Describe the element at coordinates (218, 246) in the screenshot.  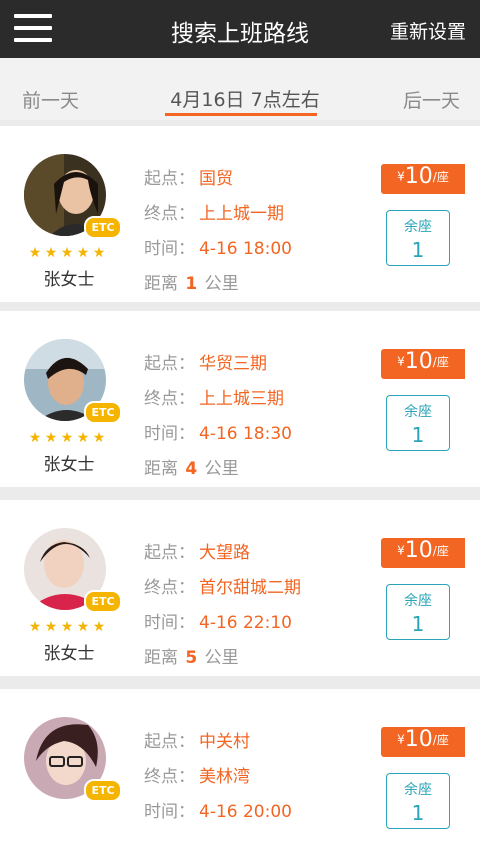
I see `time-row: 时间： 4-16 18:00` at that location.